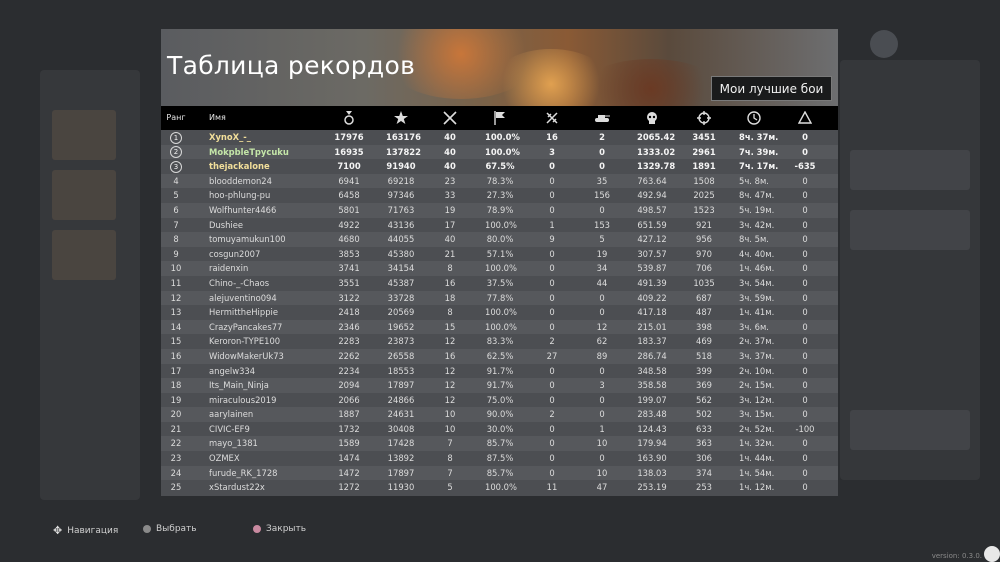 Image resolution: width=1000 pixels, height=562 pixels. I want to click on cell-winrate: 83.3%, so click(500, 341).